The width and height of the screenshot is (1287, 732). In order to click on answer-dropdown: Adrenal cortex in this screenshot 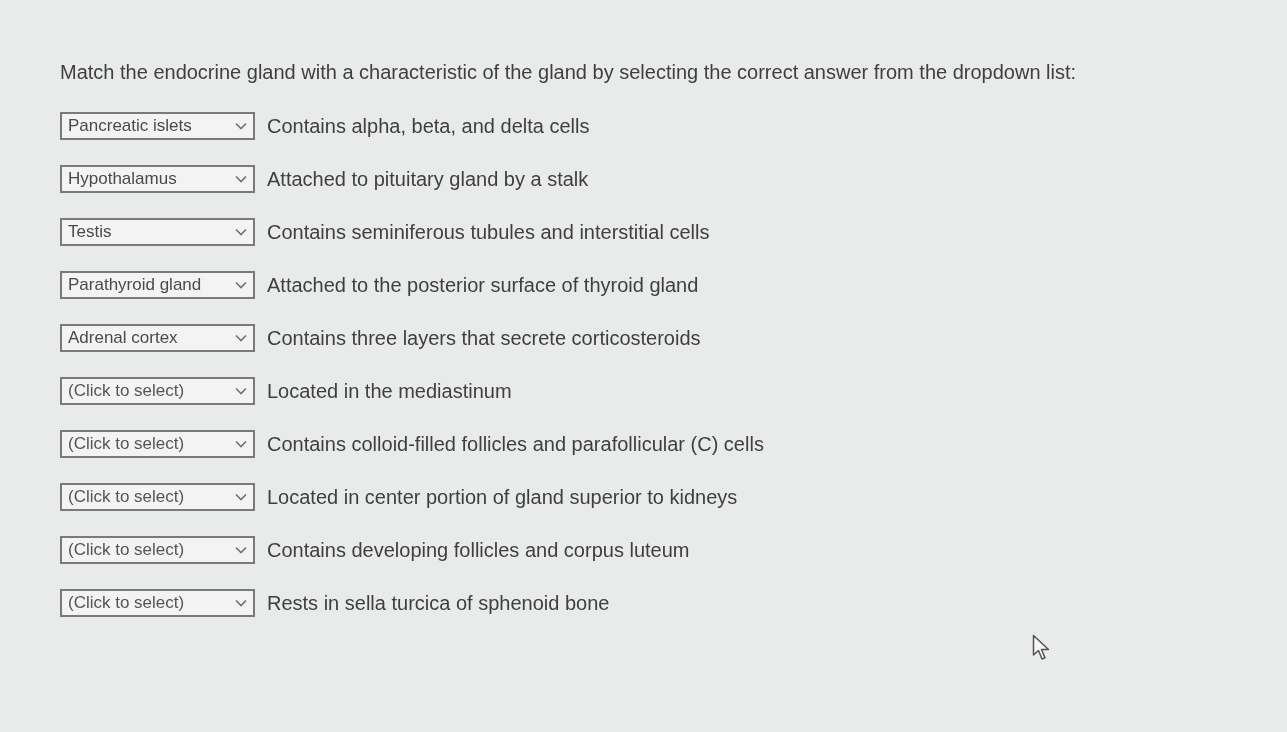, I will do `click(157, 338)`.